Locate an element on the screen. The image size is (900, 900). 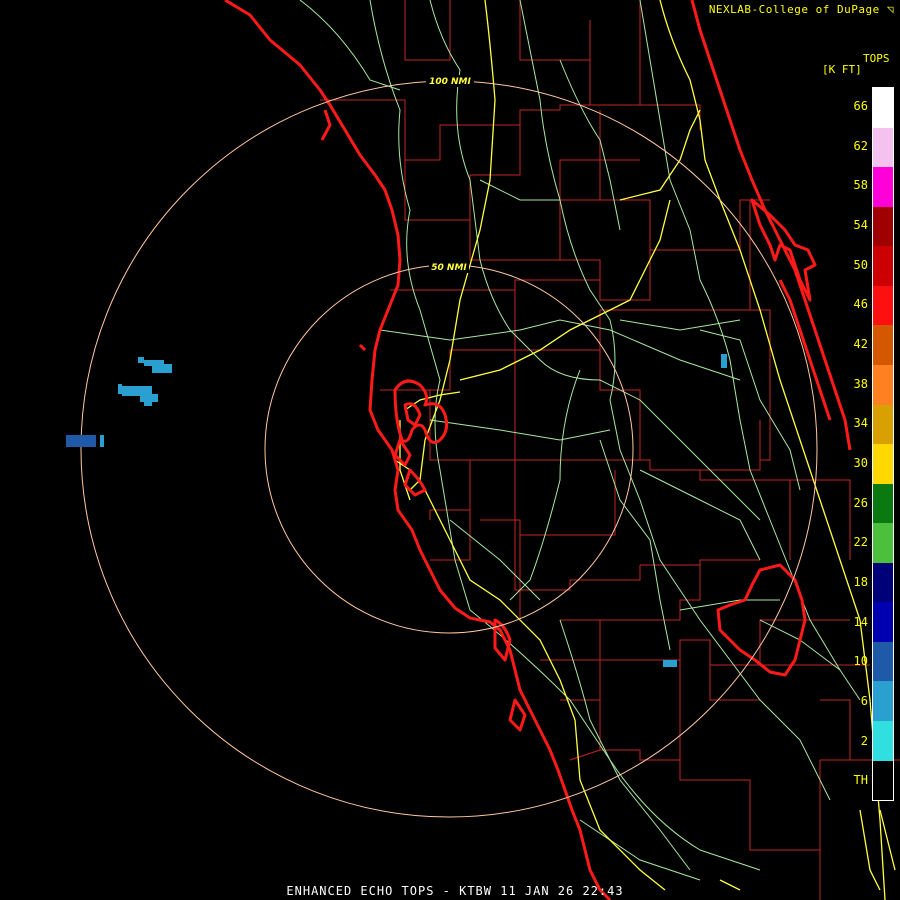
legend-label: 46 is located at coordinates (860, 304).